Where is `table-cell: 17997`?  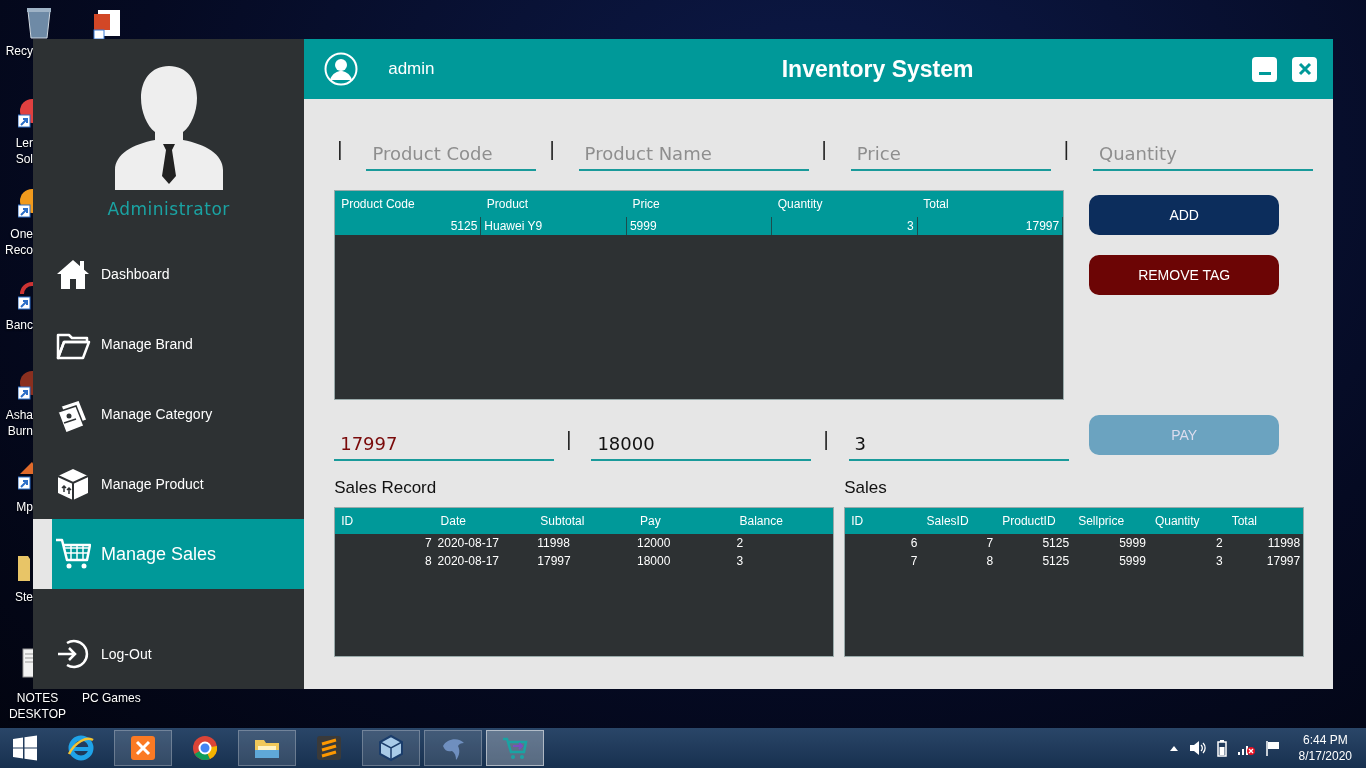 table-cell: 17997 is located at coordinates (990, 226).